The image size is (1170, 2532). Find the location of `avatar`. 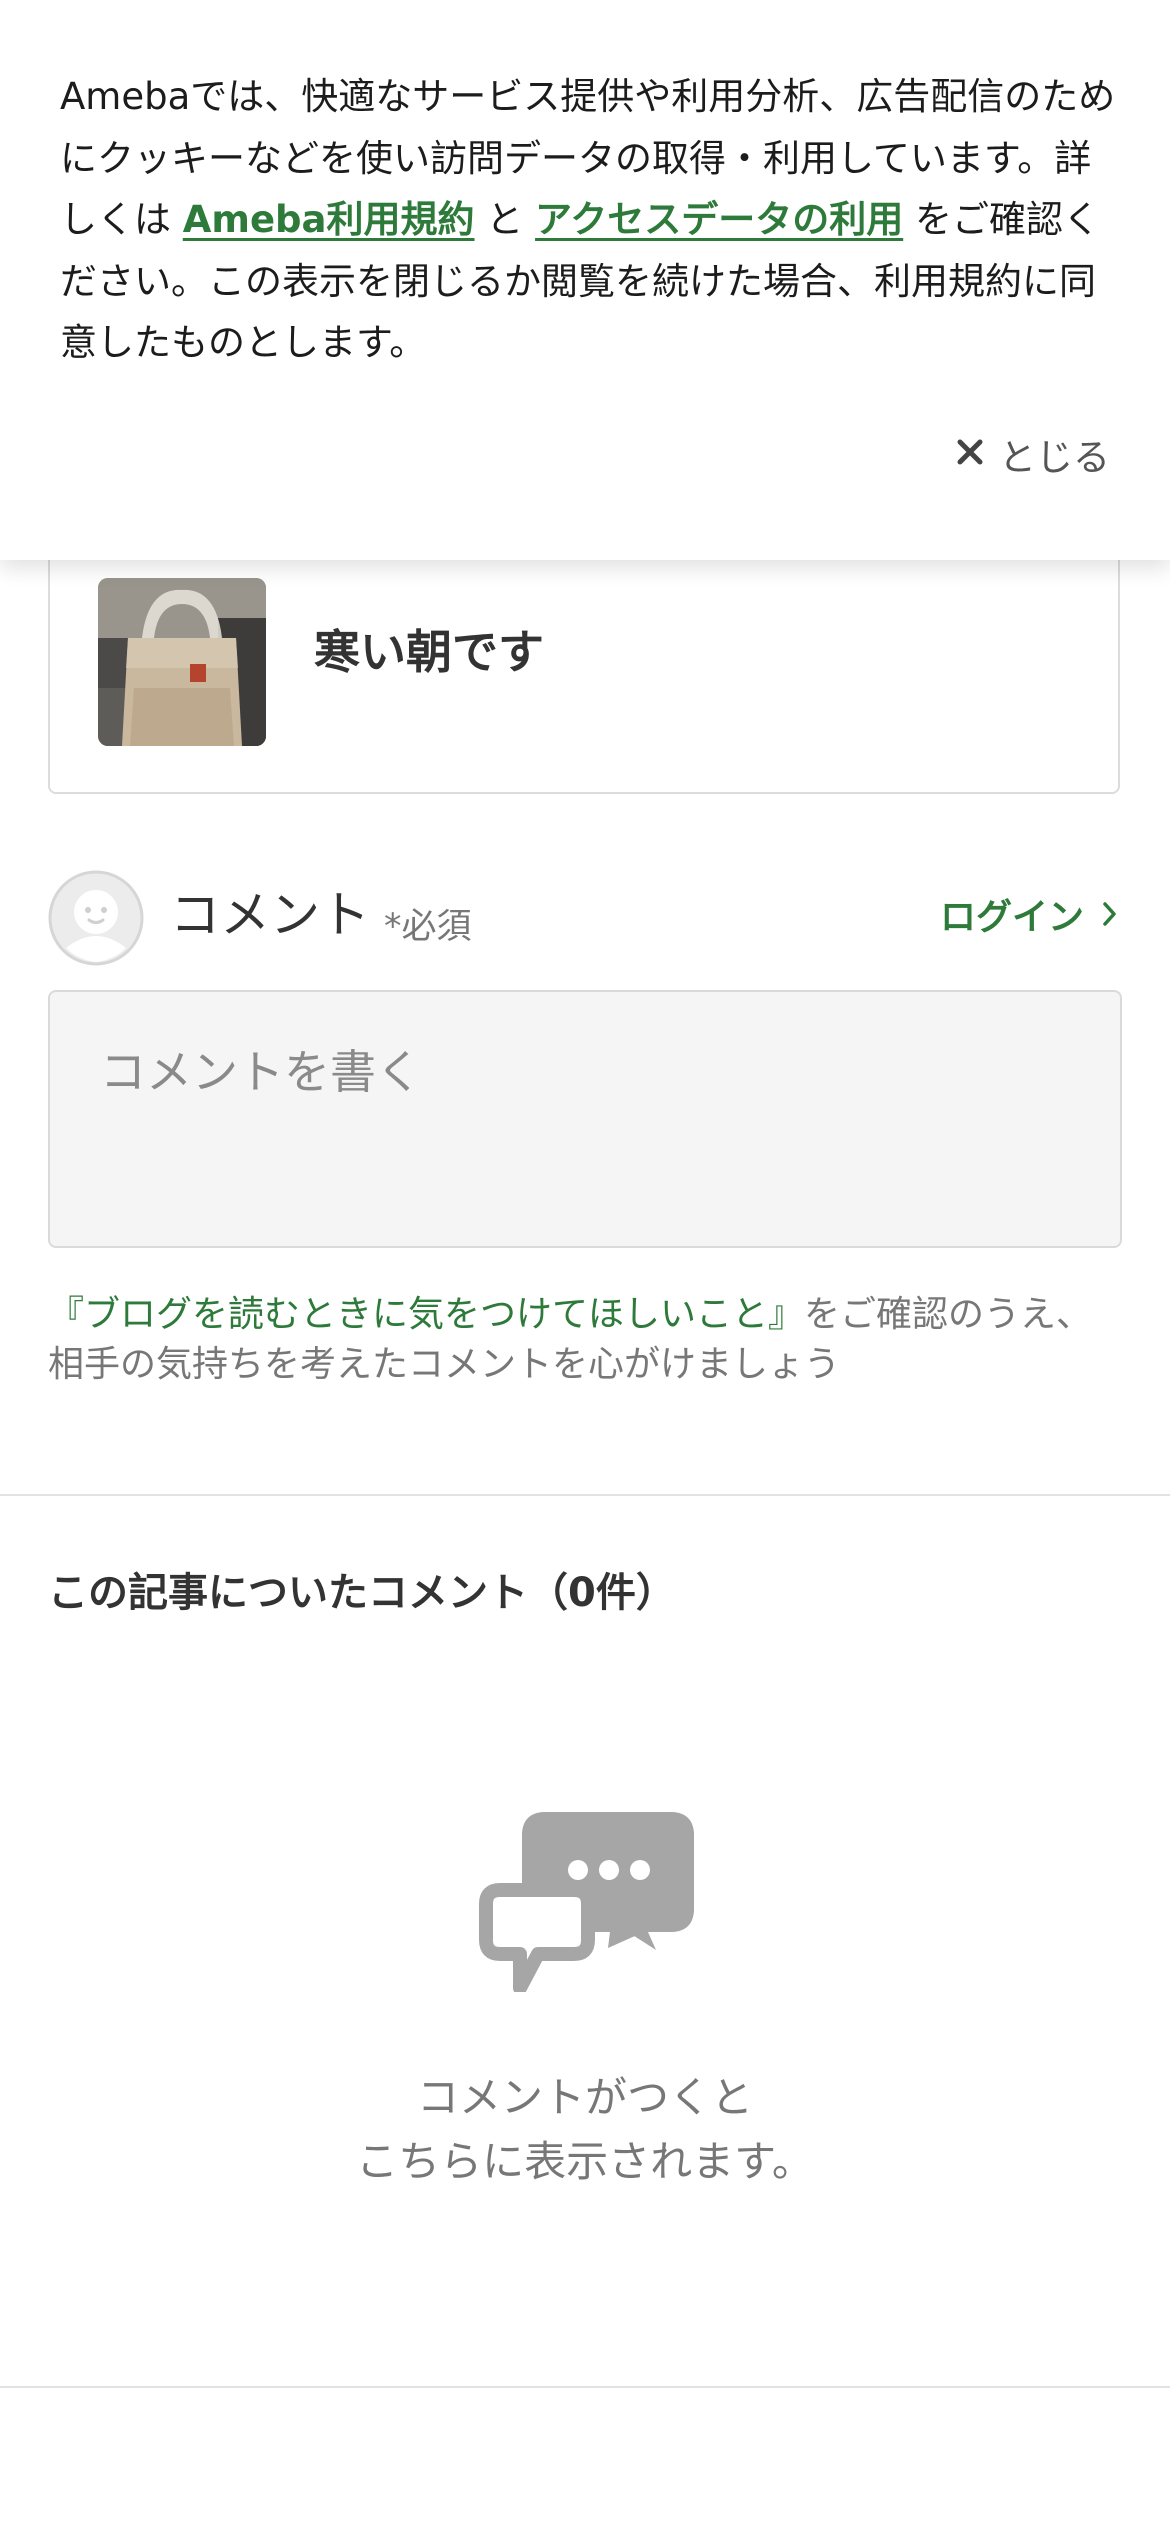

avatar is located at coordinates (96, 918).